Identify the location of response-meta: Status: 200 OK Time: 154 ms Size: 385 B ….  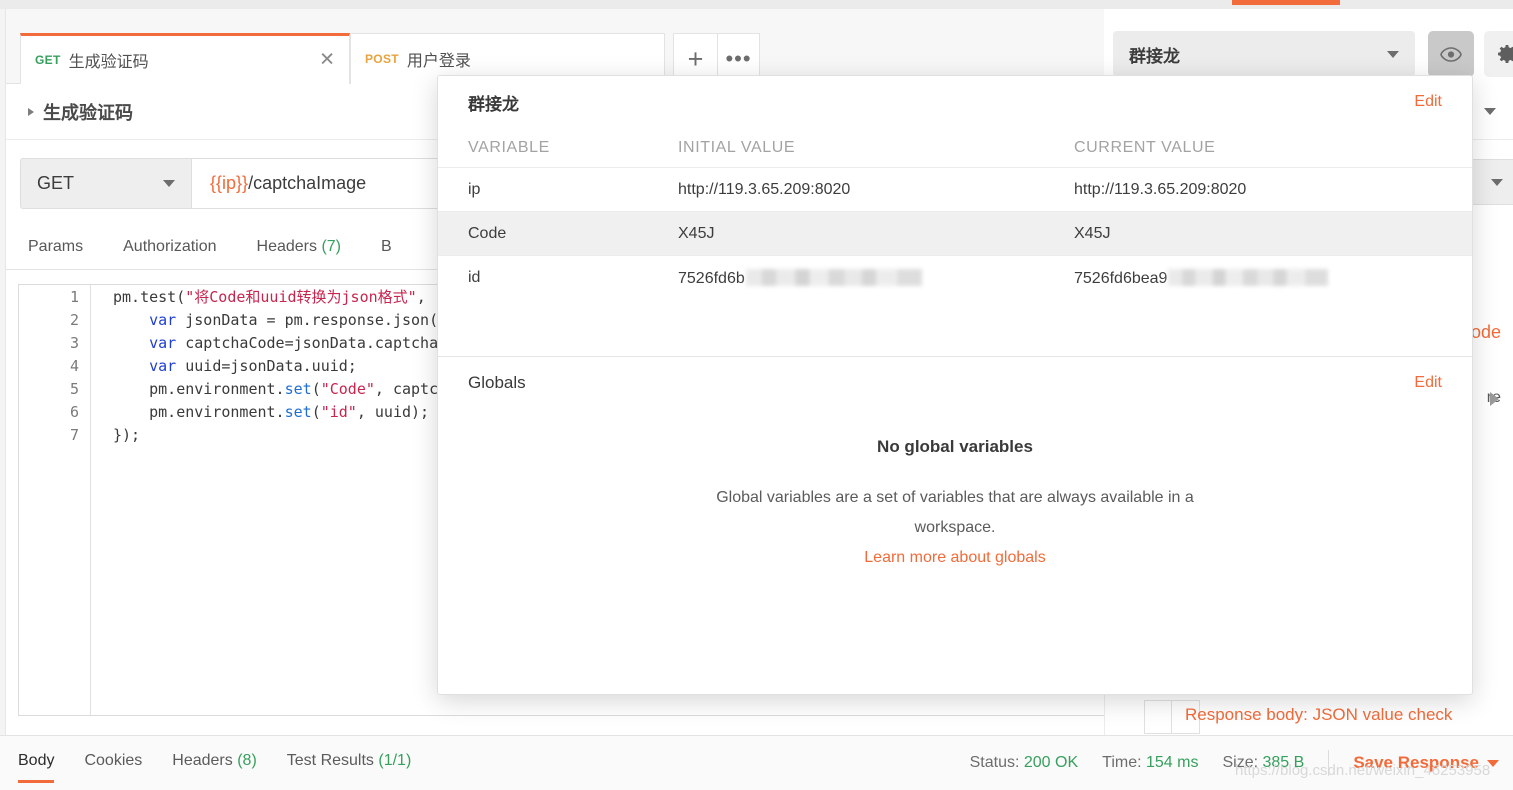
(1234, 763).